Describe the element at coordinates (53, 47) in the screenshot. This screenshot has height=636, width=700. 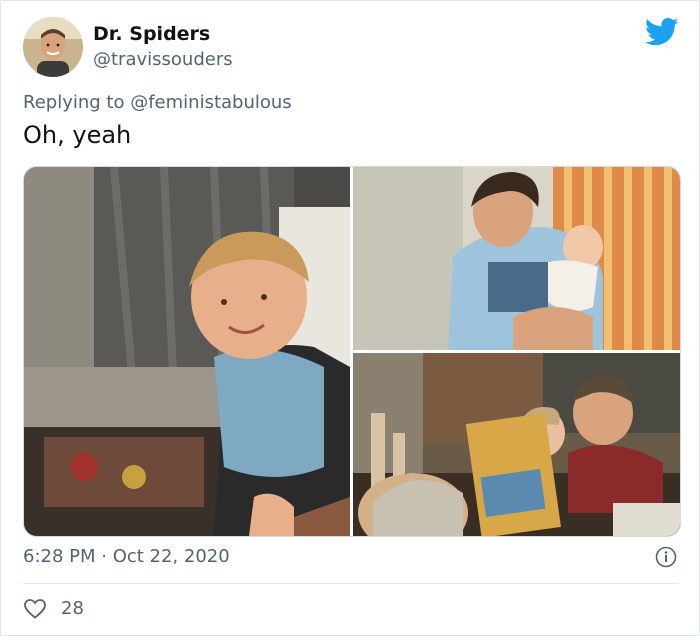
I see `avatar` at that location.